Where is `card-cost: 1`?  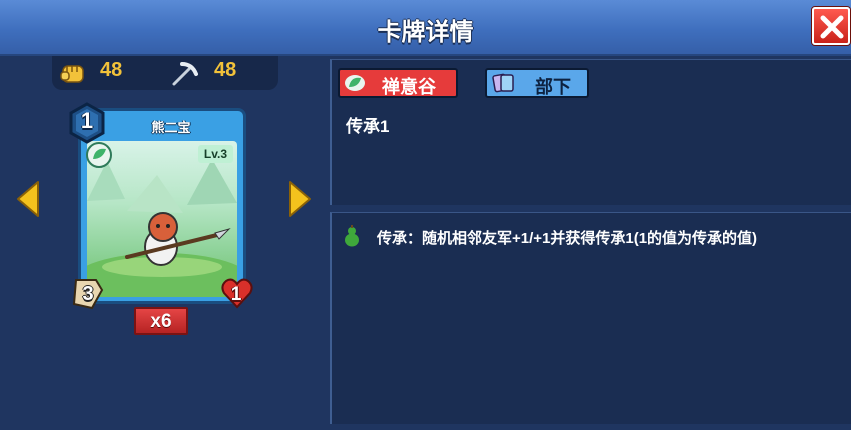 card-cost: 1 is located at coordinates (87, 120).